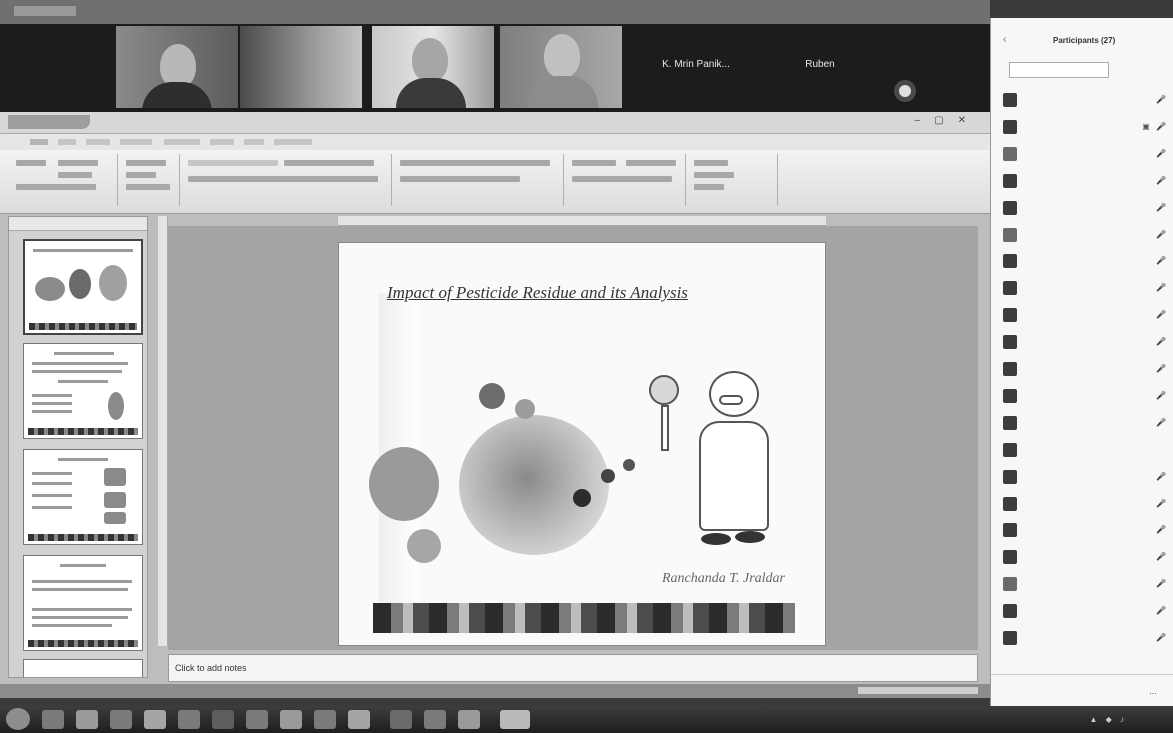 Image resolution: width=1173 pixels, height=733 pixels. Describe the element at coordinates (78, 224) in the screenshot. I see `pane-tabs` at that location.